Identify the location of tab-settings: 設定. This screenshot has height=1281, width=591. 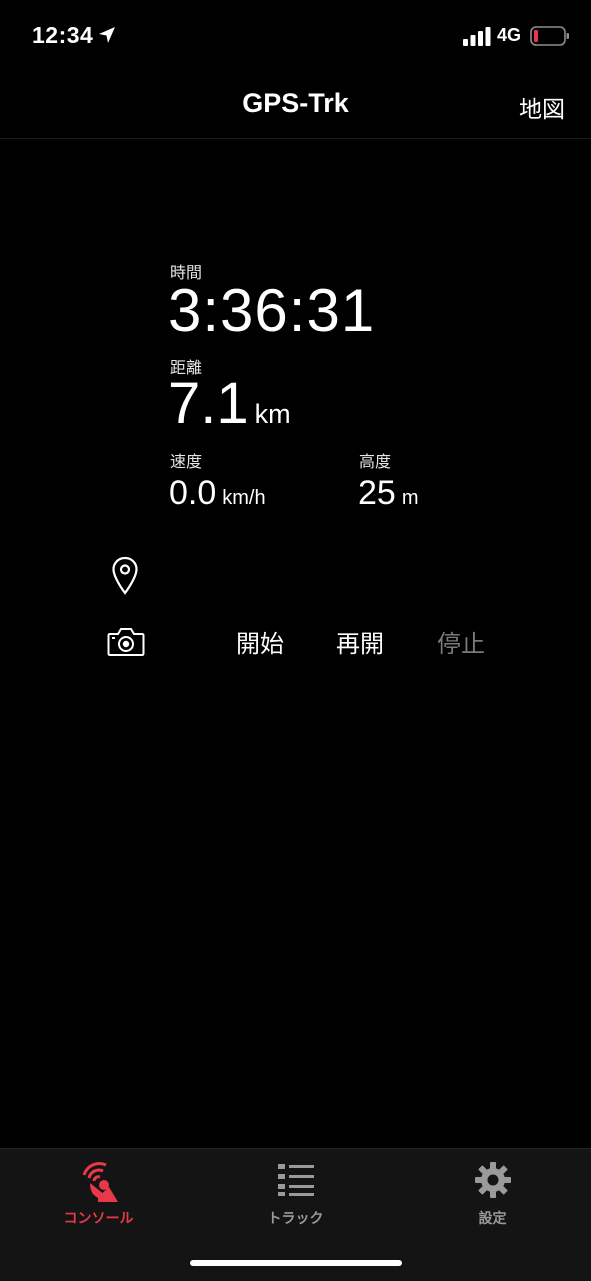
(492, 1194).